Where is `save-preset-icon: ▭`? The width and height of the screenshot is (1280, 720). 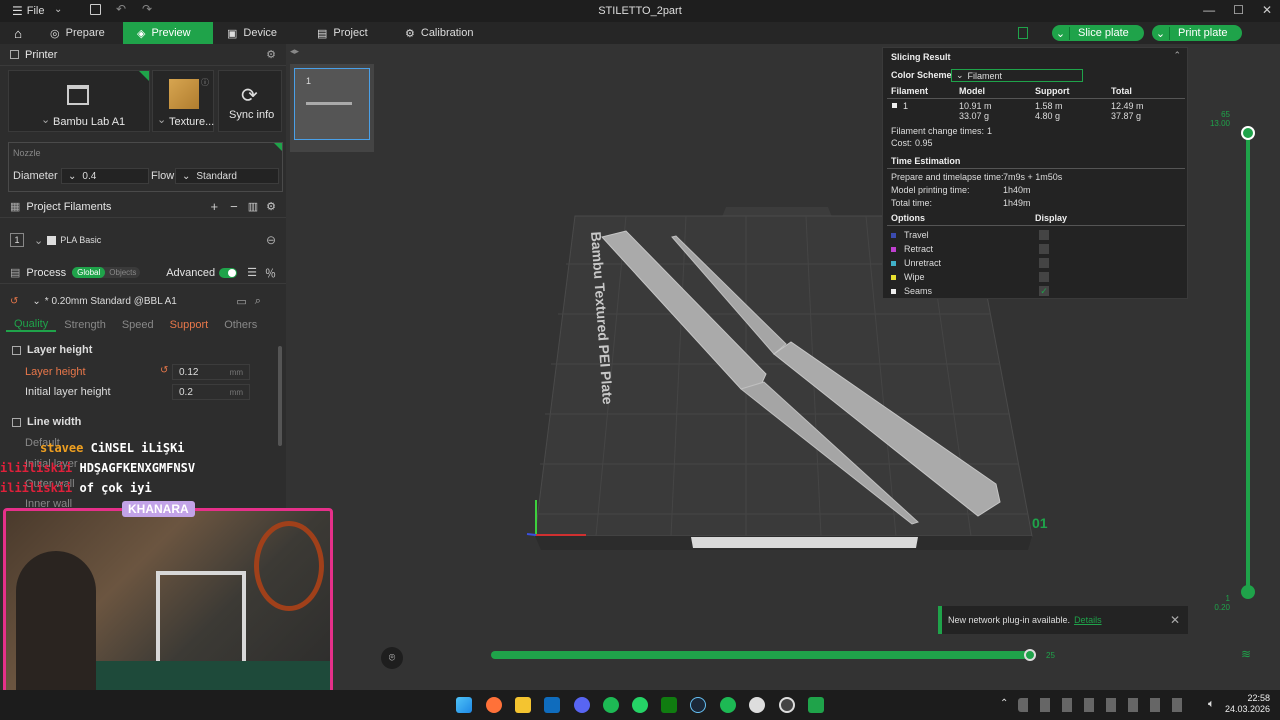 save-preset-icon: ▭ is located at coordinates (241, 301).